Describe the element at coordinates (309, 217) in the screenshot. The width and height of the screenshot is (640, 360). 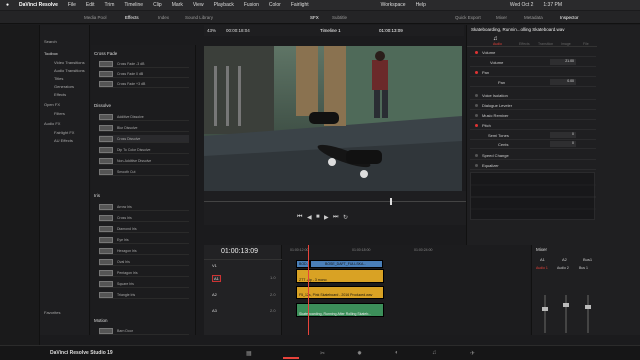
I see `play-reverse-icon: ◀` at that location.